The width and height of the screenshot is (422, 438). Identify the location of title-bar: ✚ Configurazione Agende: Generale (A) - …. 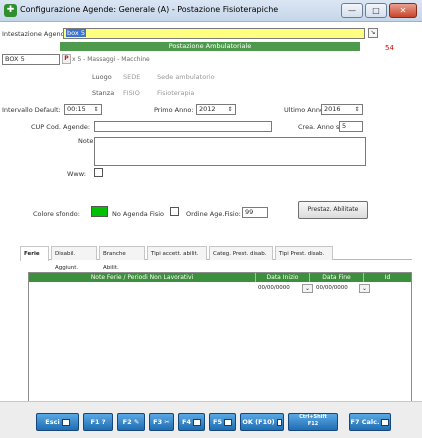
(211, 11).